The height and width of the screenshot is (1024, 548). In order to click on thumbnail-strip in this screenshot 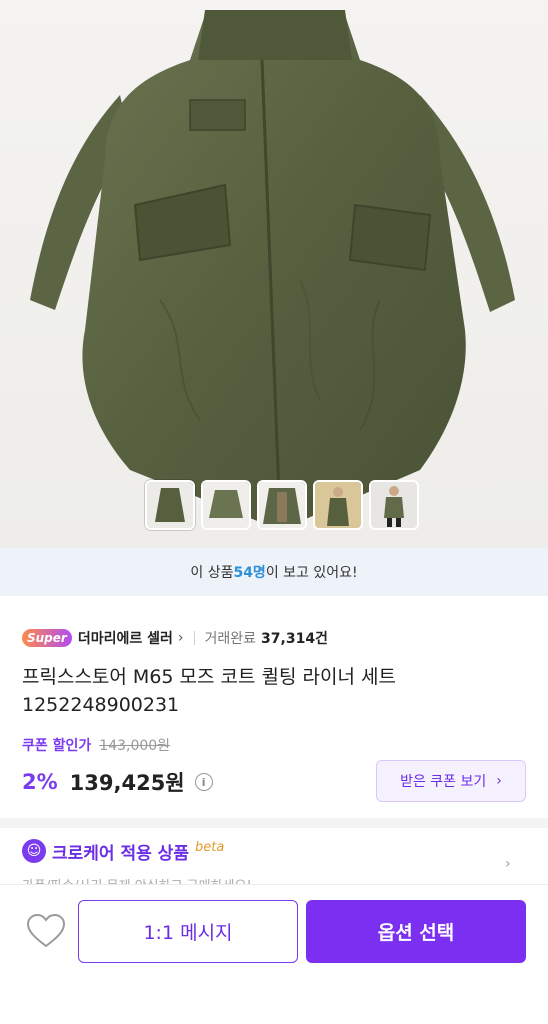, I will do `click(282, 505)`.